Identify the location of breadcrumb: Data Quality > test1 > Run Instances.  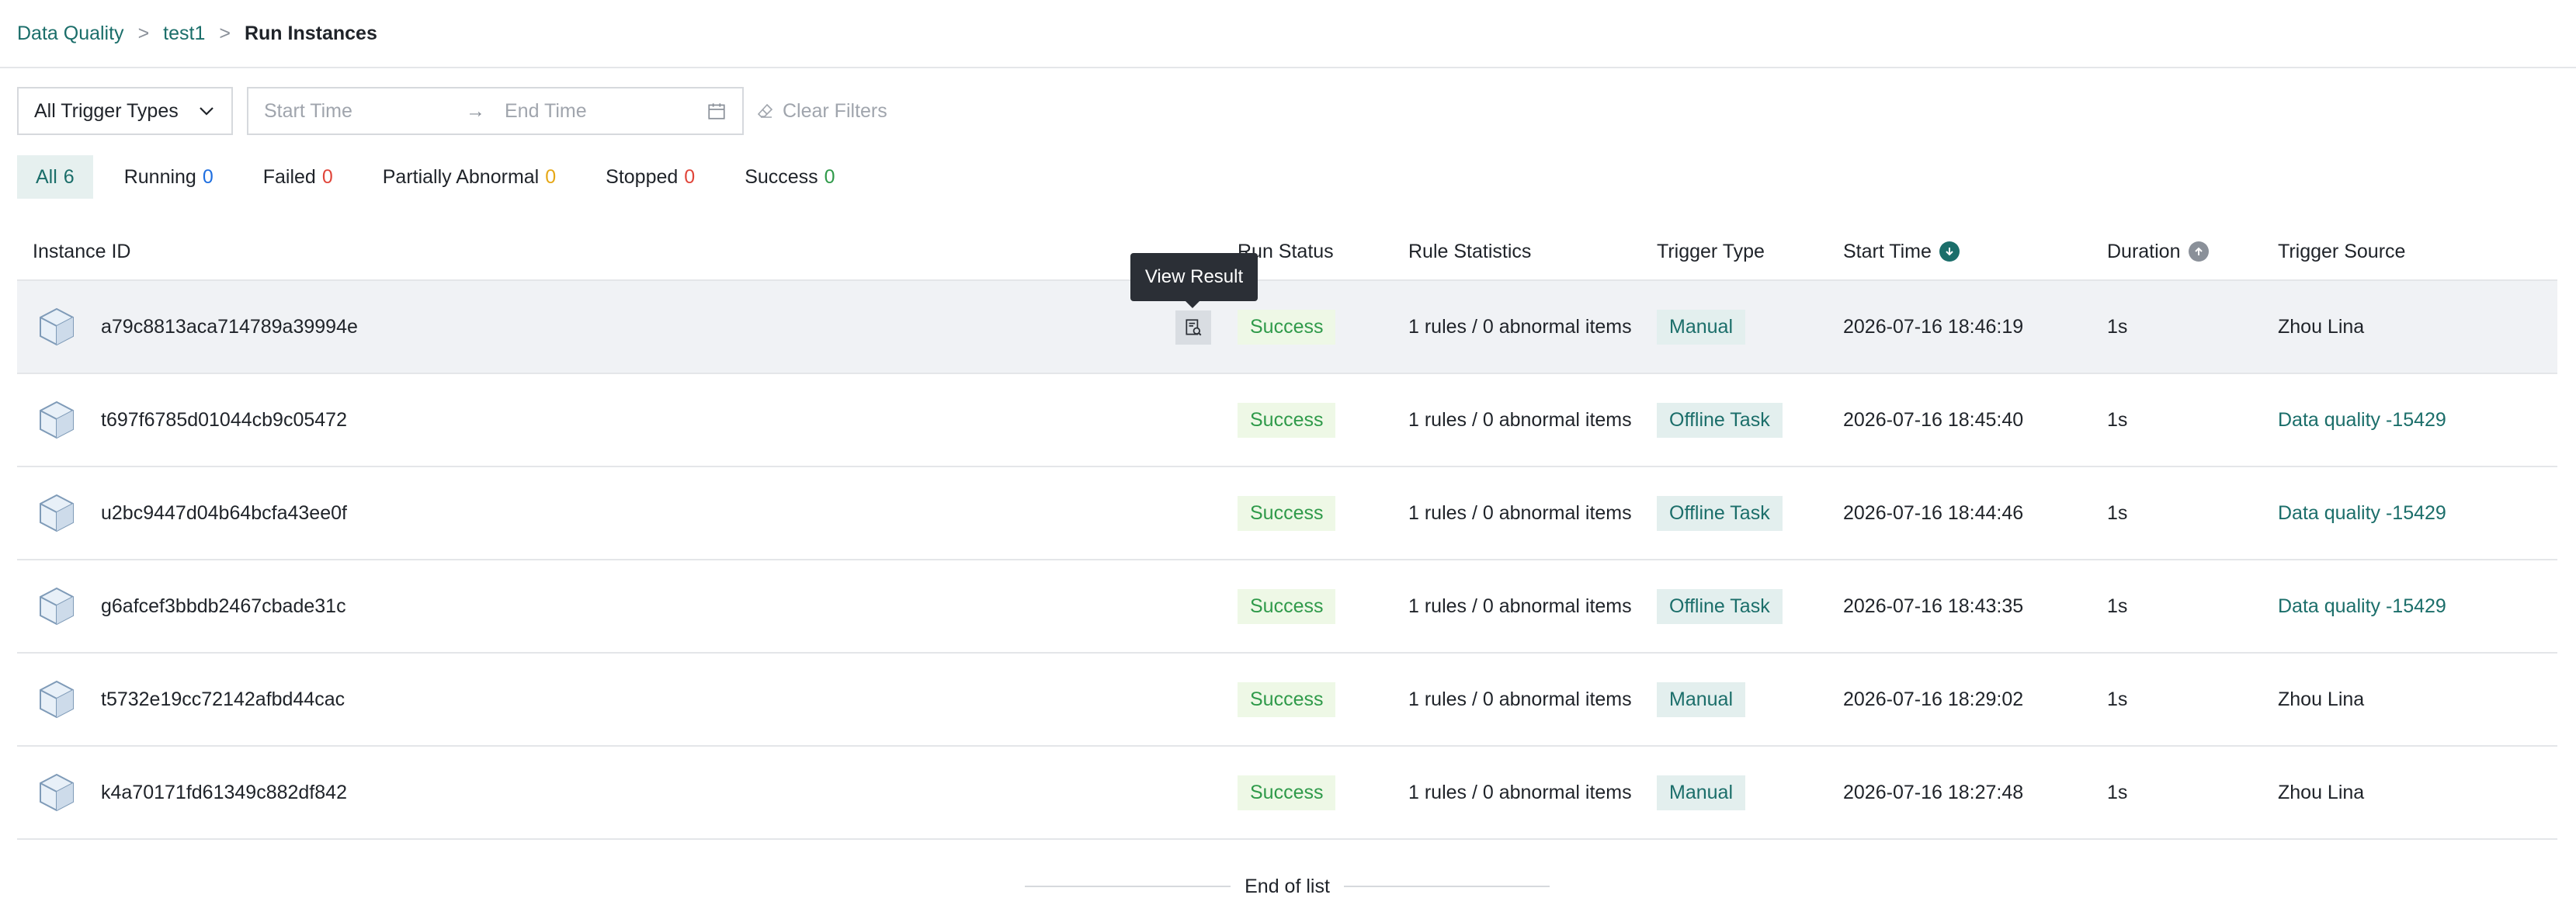
(197, 33).